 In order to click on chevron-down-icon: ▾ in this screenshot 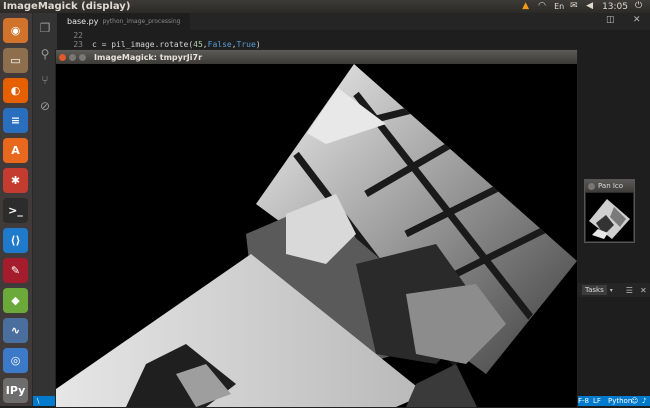, I will do `click(611, 290)`.